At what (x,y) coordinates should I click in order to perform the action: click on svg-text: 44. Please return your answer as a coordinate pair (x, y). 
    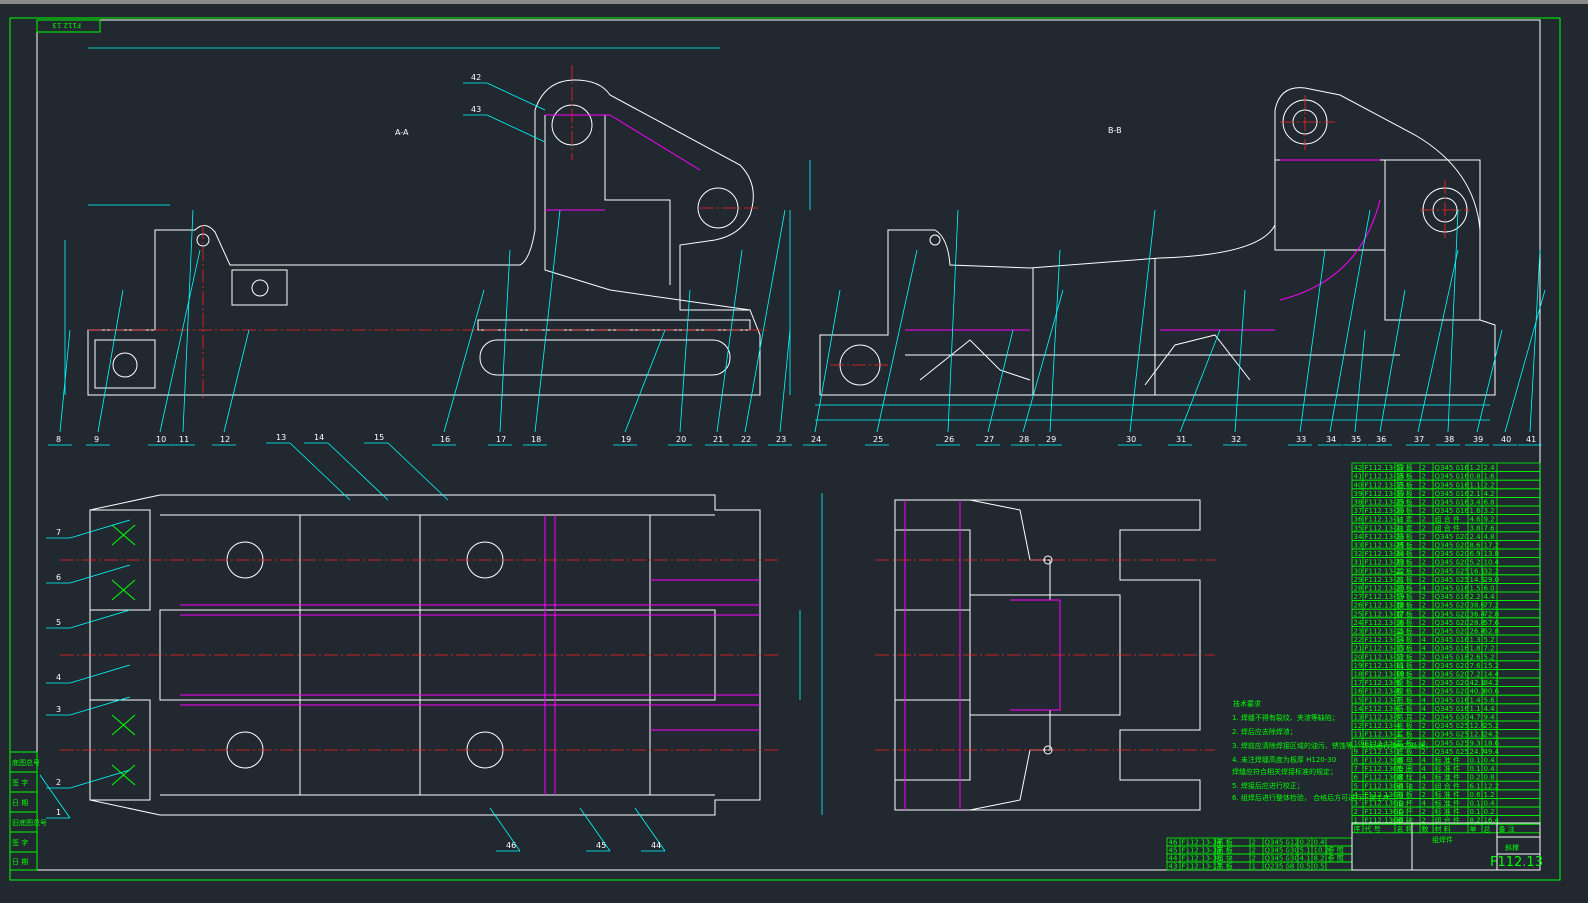
    Looking at the image, I should click on (656, 845).